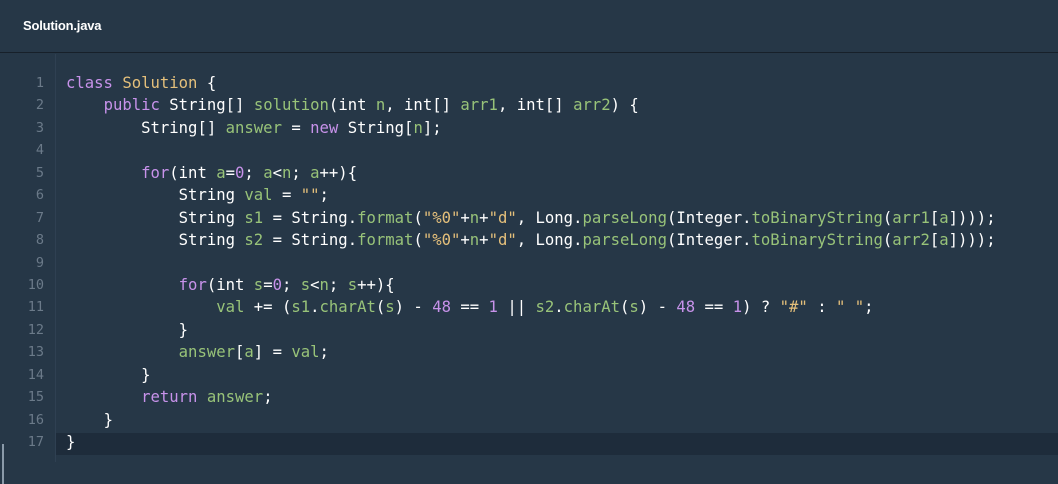 This screenshot has width=1058, height=484. I want to click on line-number: 2, so click(39, 105).